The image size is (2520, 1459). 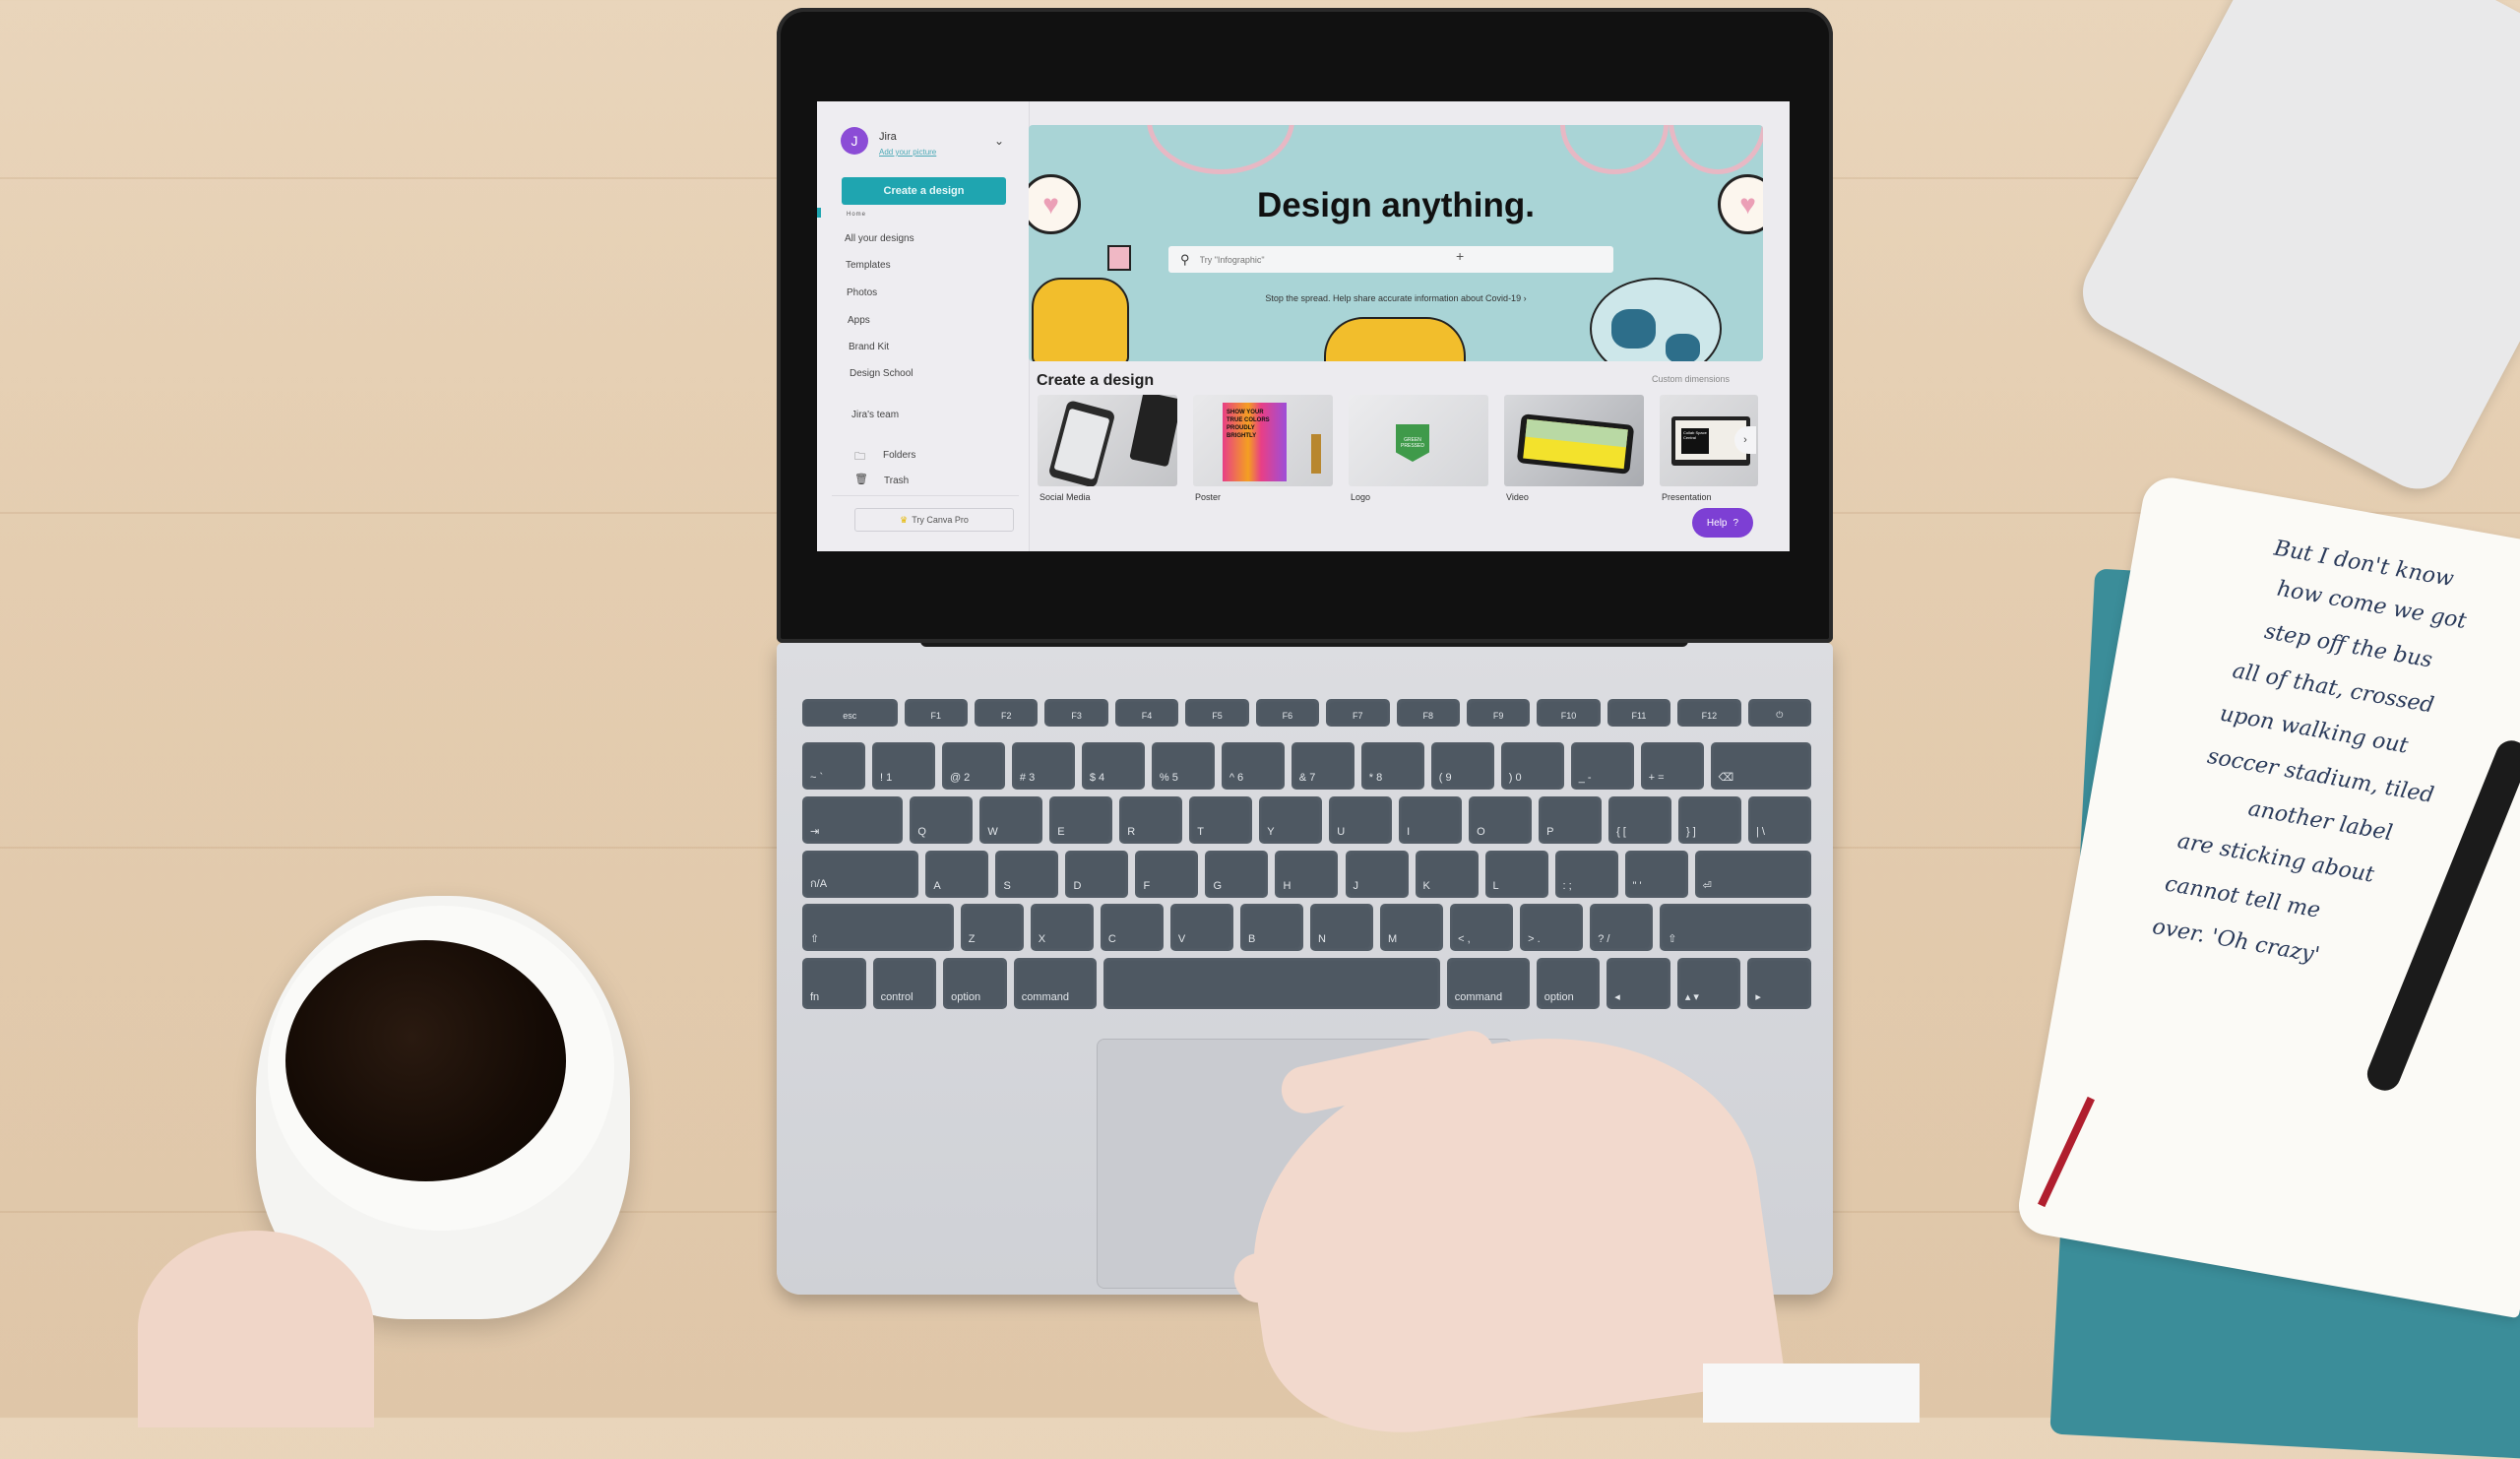 What do you see at coordinates (1760, 766) in the screenshot?
I see `key: ⌫` at bounding box center [1760, 766].